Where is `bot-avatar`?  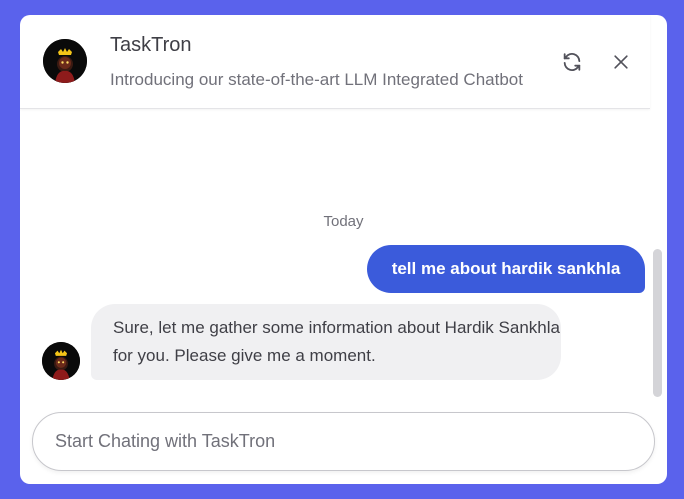 bot-avatar is located at coordinates (65, 61).